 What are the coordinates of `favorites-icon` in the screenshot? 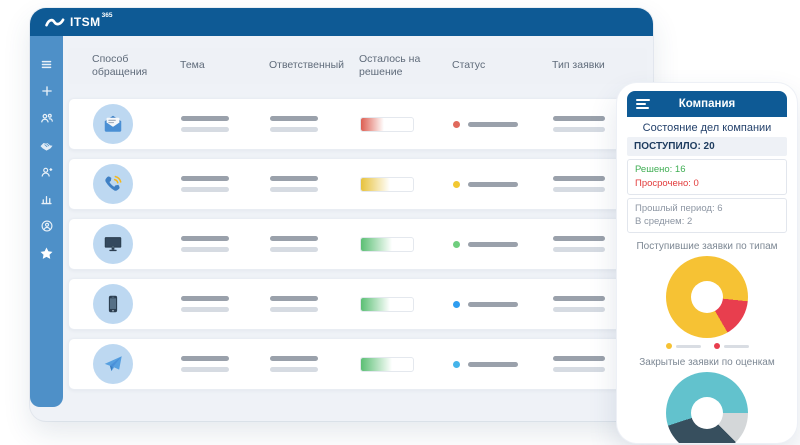 It's located at (47, 253).